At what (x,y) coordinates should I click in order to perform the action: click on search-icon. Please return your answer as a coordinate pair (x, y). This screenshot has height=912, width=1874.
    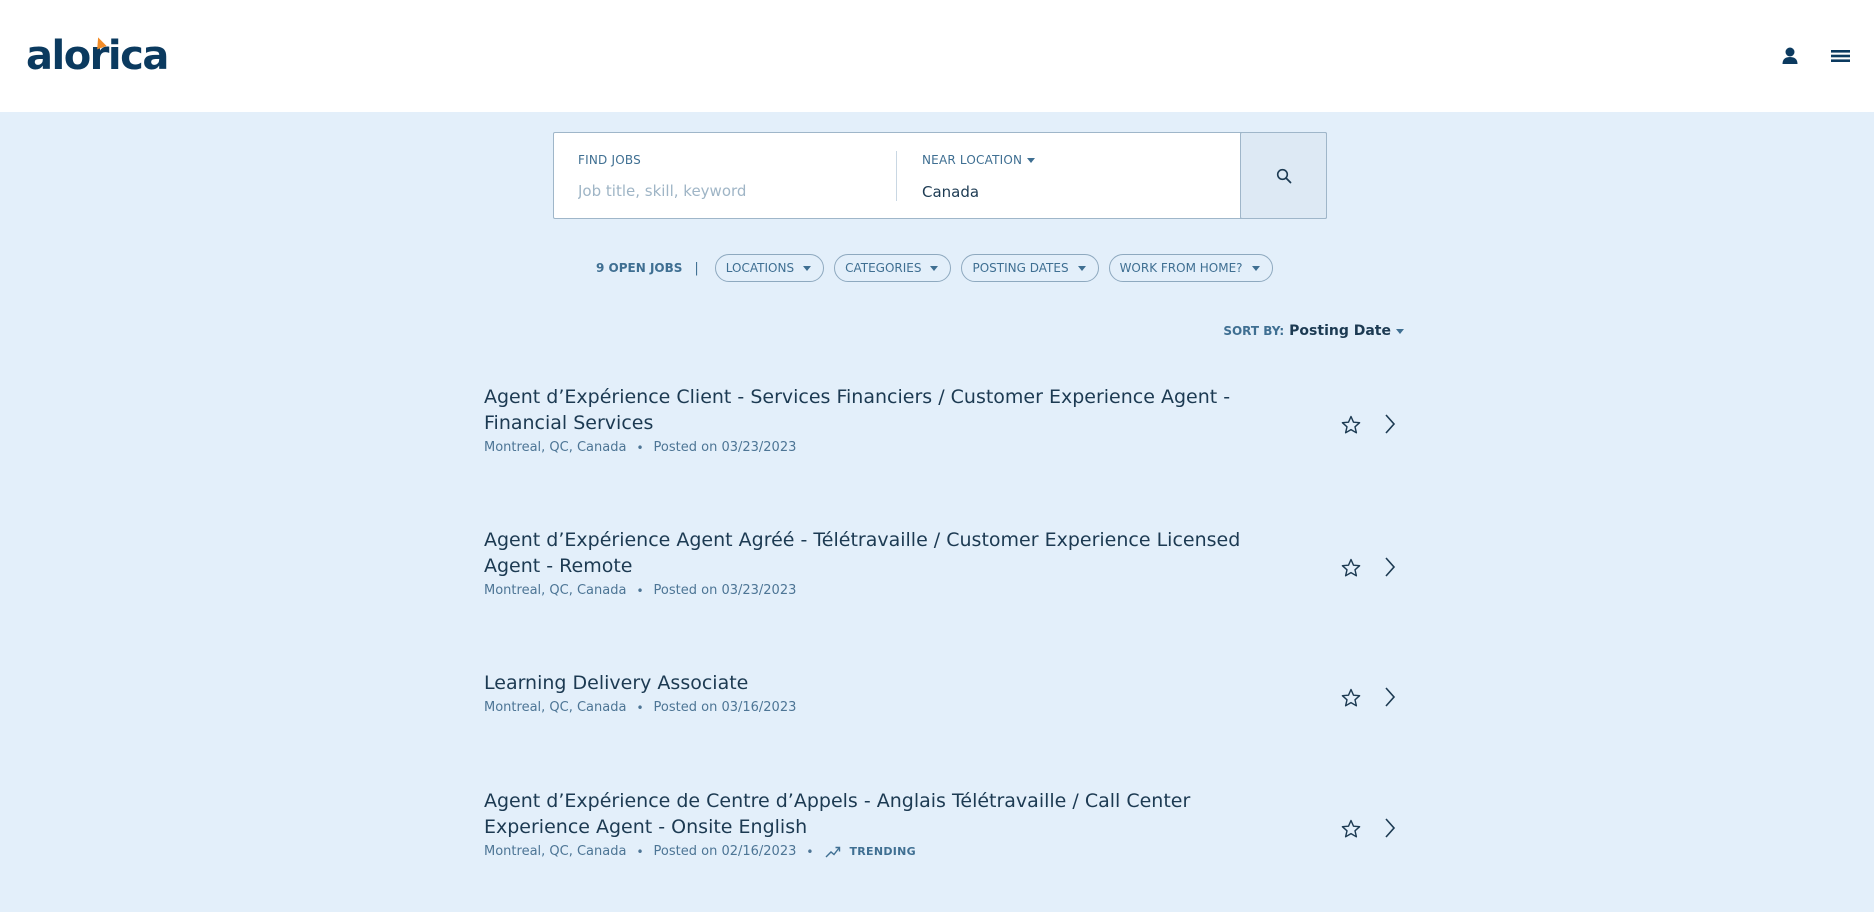
    Looking at the image, I should click on (1284, 176).